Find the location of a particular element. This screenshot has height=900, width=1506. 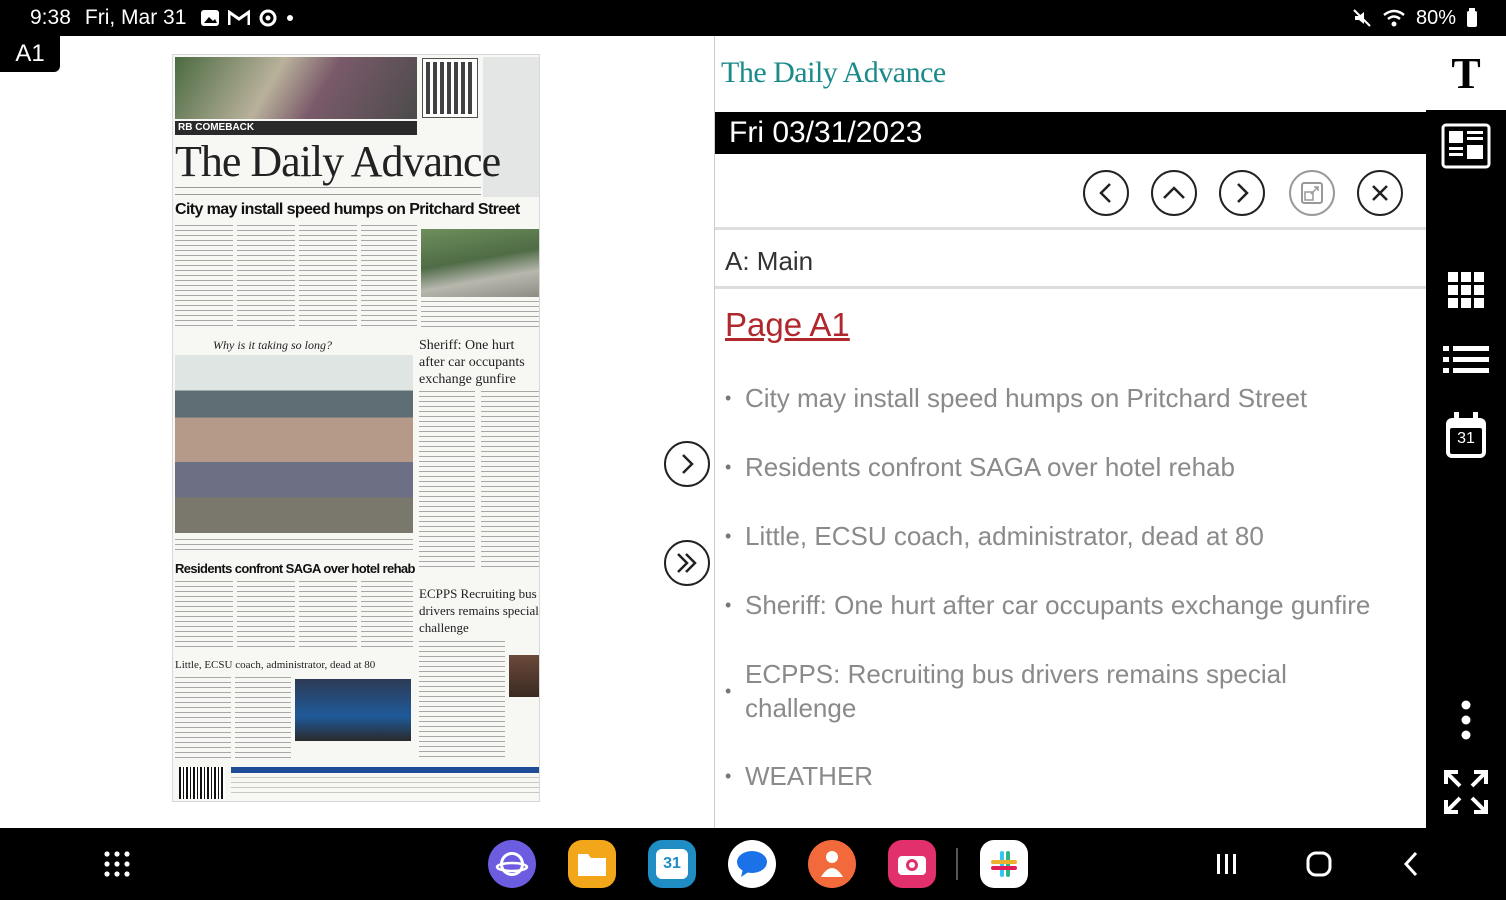

more-options-button is located at coordinates (1466, 720).